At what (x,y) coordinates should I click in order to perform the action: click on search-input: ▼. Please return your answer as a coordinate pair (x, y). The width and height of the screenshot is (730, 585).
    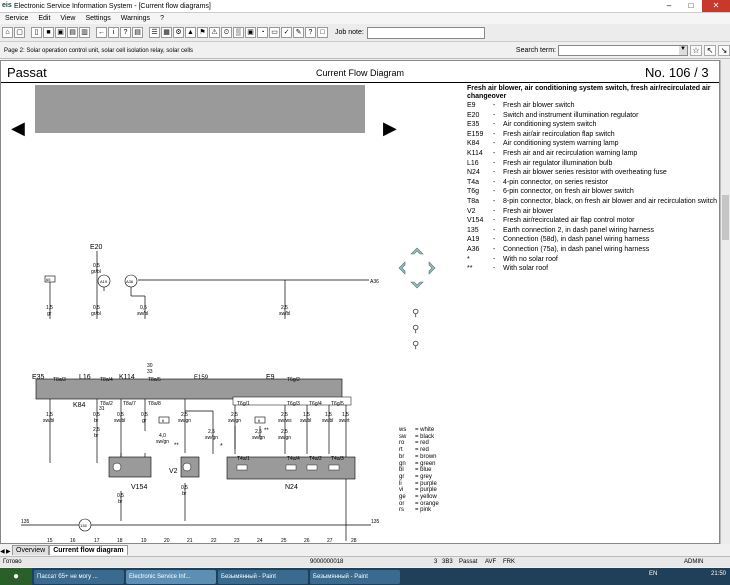
    Looking at the image, I should click on (623, 50).